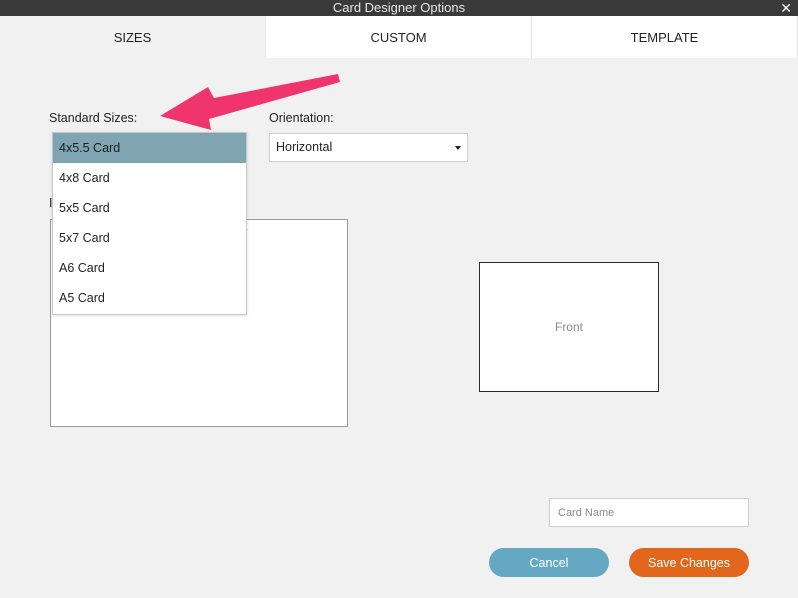 This screenshot has height=598, width=798. What do you see at coordinates (93, 118) in the screenshot?
I see `standard-sizes-label: Standard Sizes:` at bounding box center [93, 118].